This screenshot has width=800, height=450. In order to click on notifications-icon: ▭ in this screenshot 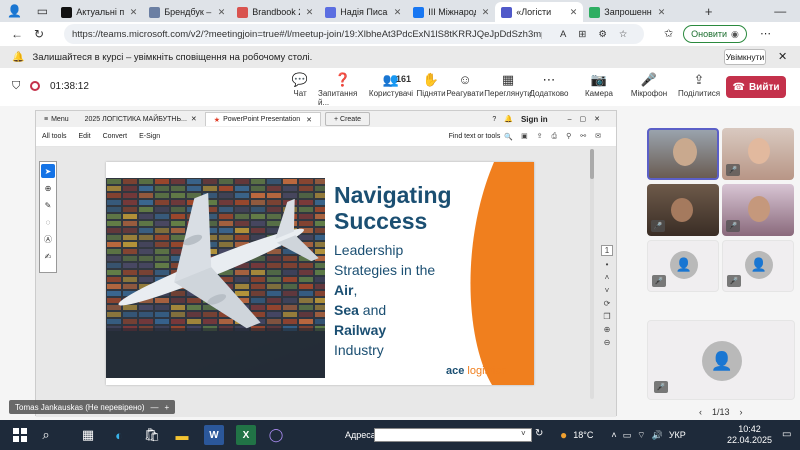, I will do `click(786, 434)`.